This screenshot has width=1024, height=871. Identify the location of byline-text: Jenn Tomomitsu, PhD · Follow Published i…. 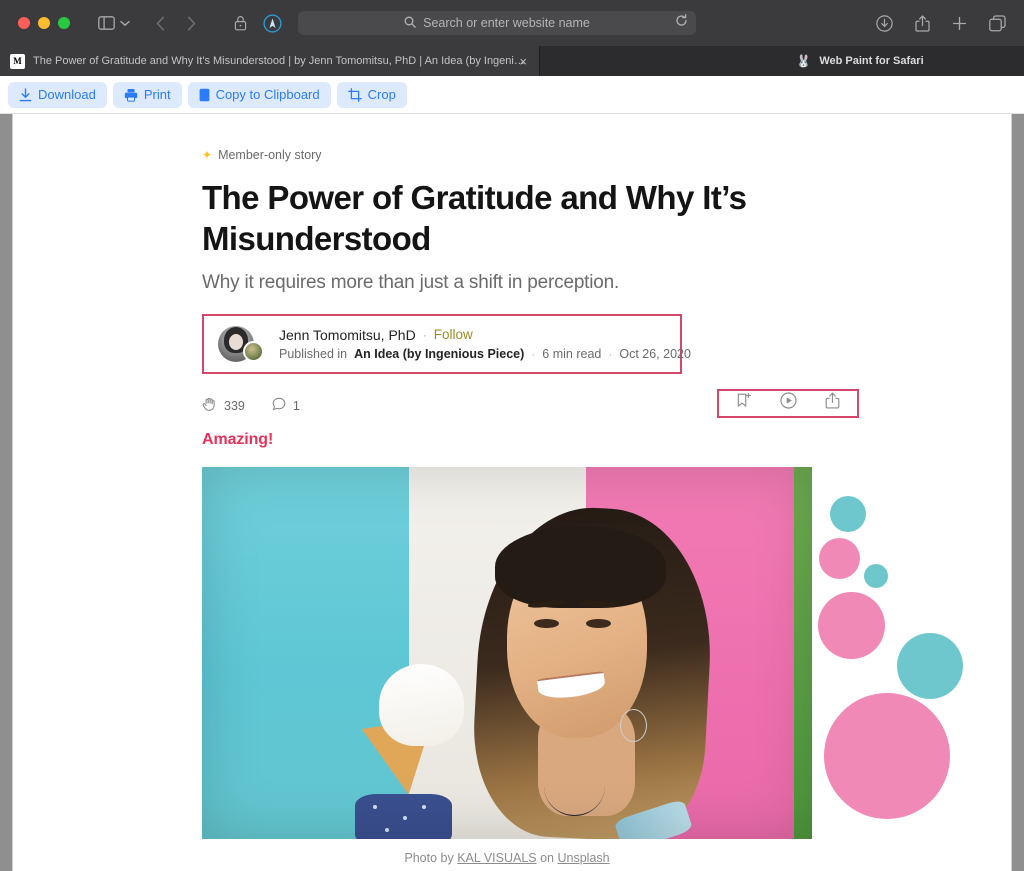
(485, 344).